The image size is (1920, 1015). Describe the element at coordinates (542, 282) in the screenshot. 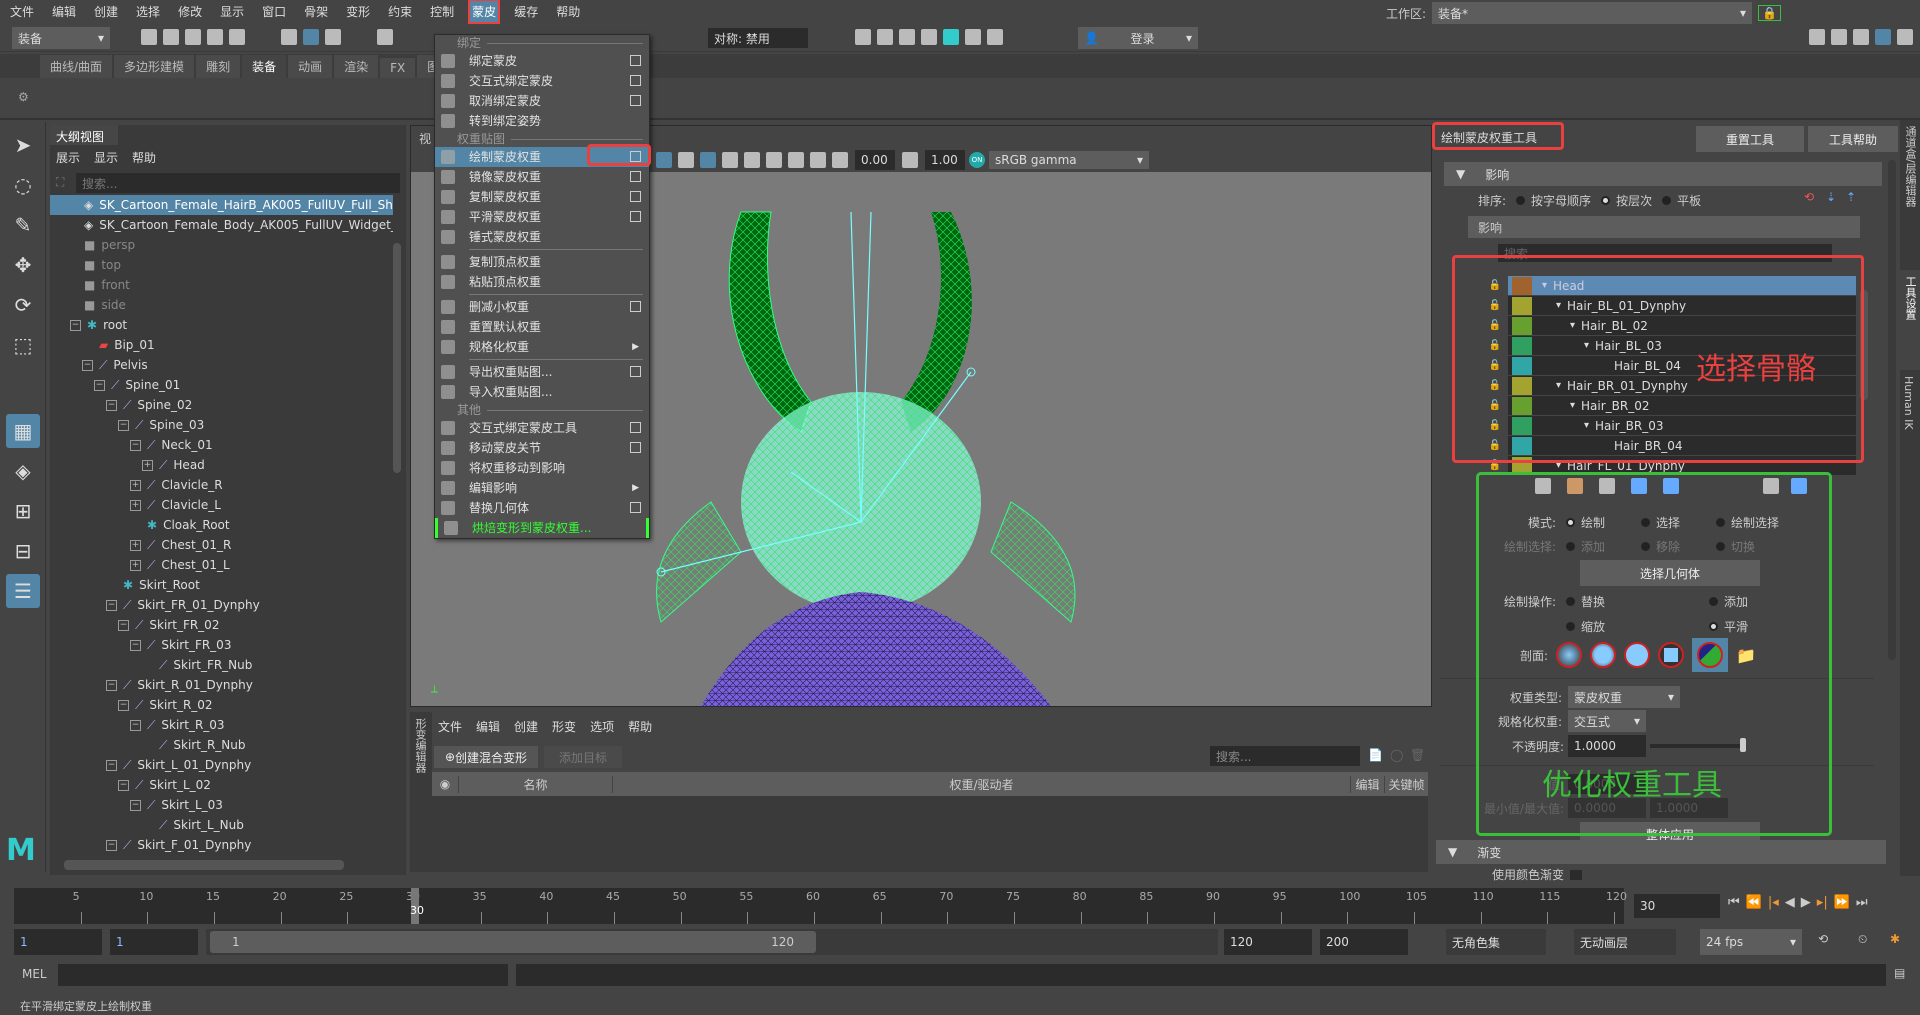

I see `menu-item: 粘贴顶点权重` at that location.